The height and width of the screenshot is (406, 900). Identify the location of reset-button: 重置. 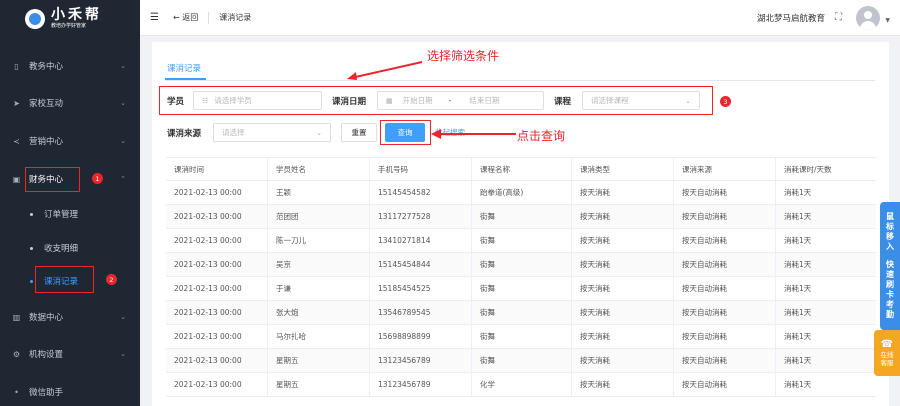
(359, 132).